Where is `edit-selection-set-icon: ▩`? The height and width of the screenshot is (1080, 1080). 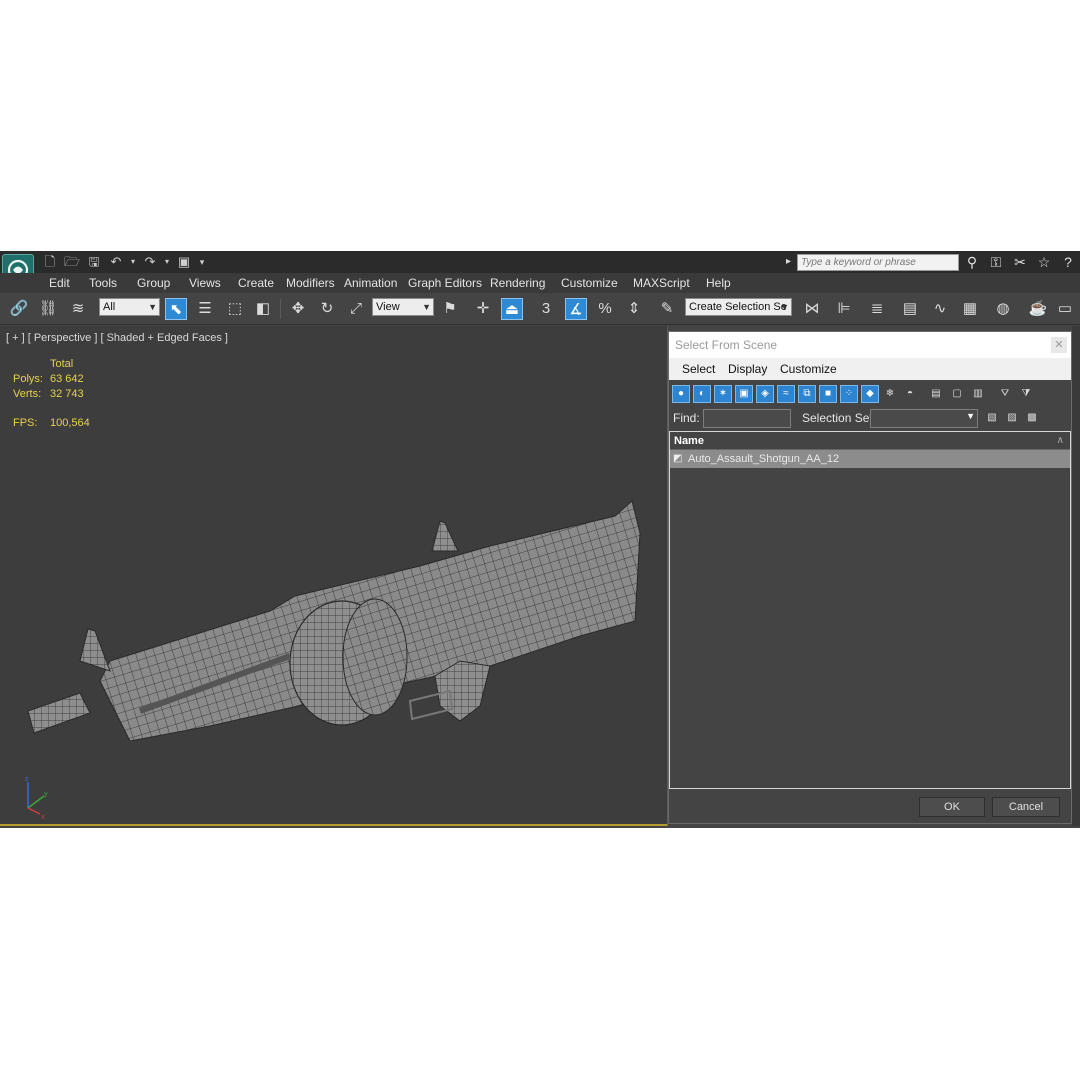 edit-selection-set-icon: ▩ is located at coordinates (1032, 418).